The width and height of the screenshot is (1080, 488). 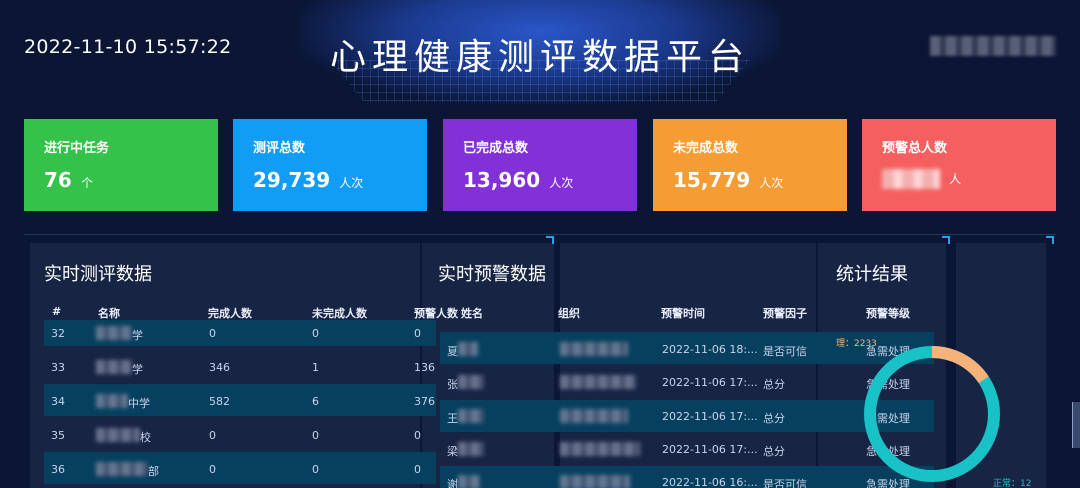 What do you see at coordinates (540, 165) in the screenshot?
I see `card-completed-total: 已完成总数 13,960 人次` at bounding box center [540, 165].